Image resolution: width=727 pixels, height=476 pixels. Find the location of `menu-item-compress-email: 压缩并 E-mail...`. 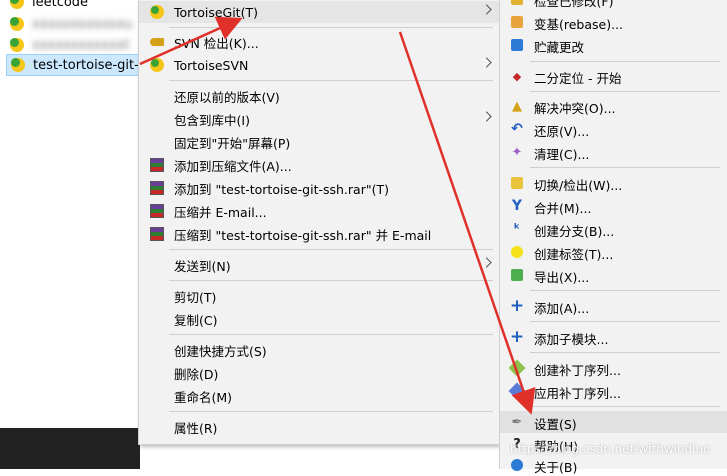

menu-item-compress-email: 压缩并 E-mail... is located at coordinates (320, 211).